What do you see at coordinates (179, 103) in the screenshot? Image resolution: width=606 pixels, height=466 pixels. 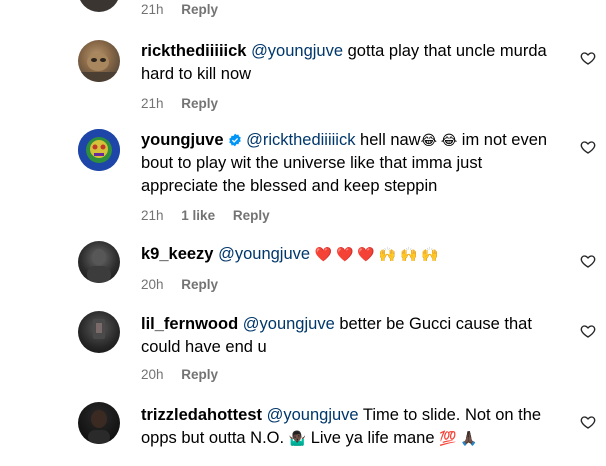 I see `comment-meta: 21h Reply` at bounding box center [179, 103].